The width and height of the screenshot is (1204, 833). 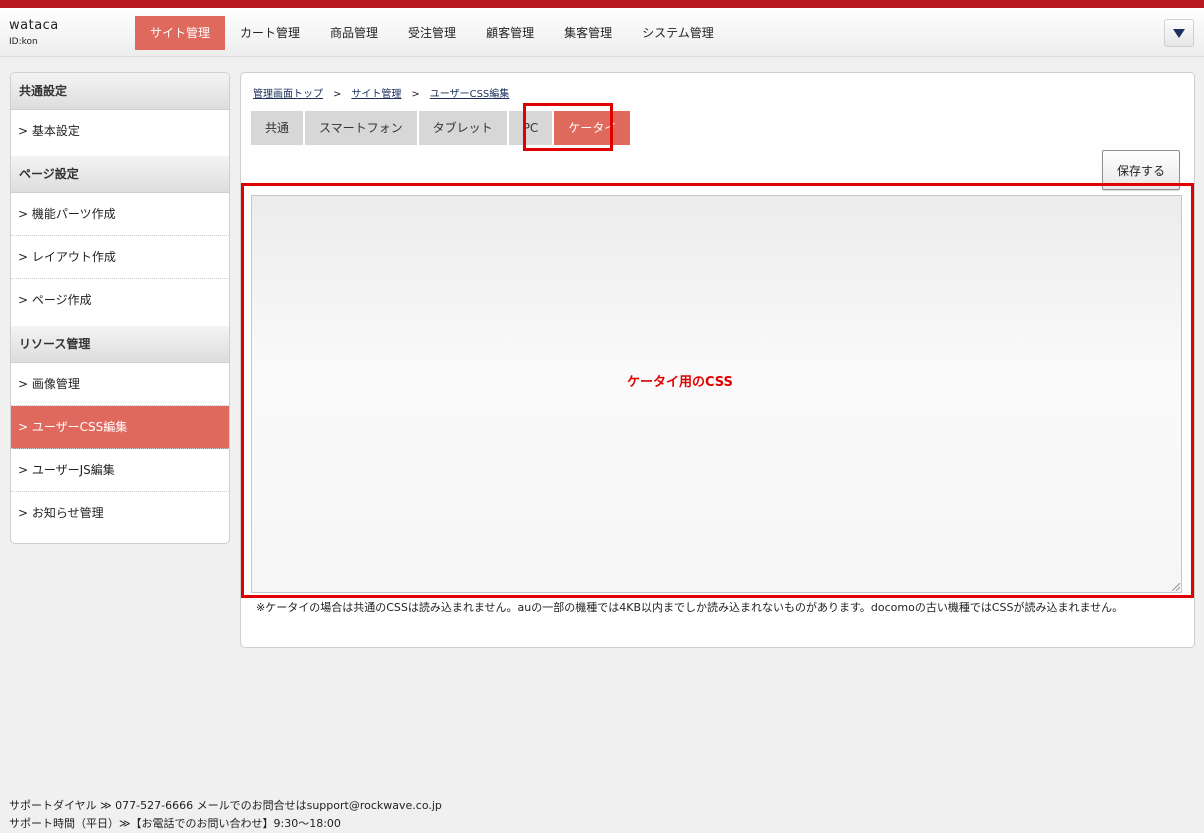 What do you see at coordinates (23, 42) in the screenshot?
I see `user-id: ID:kon` at bounding box center [23, 42].